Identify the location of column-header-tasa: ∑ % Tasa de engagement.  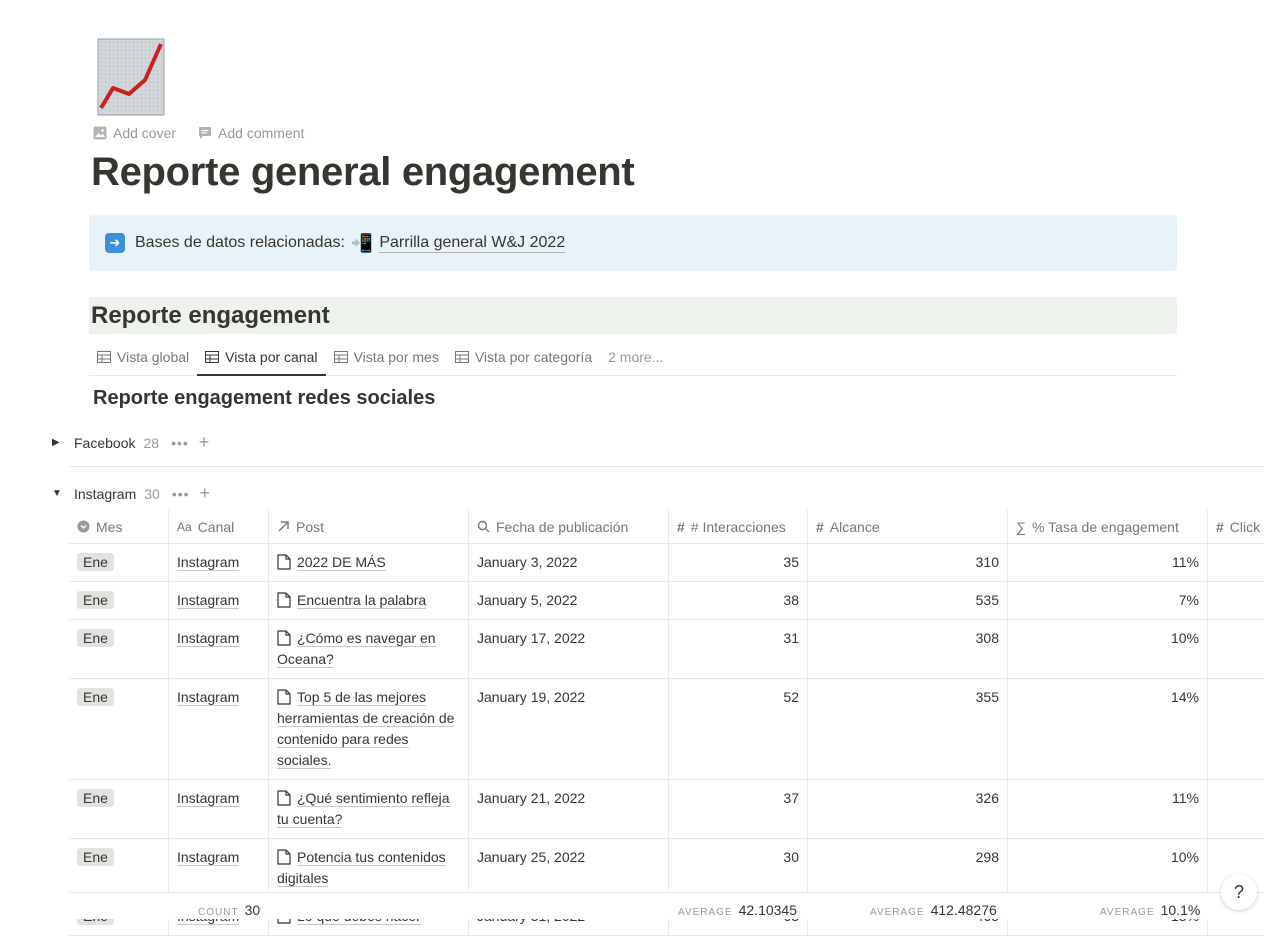
(1108, 526).